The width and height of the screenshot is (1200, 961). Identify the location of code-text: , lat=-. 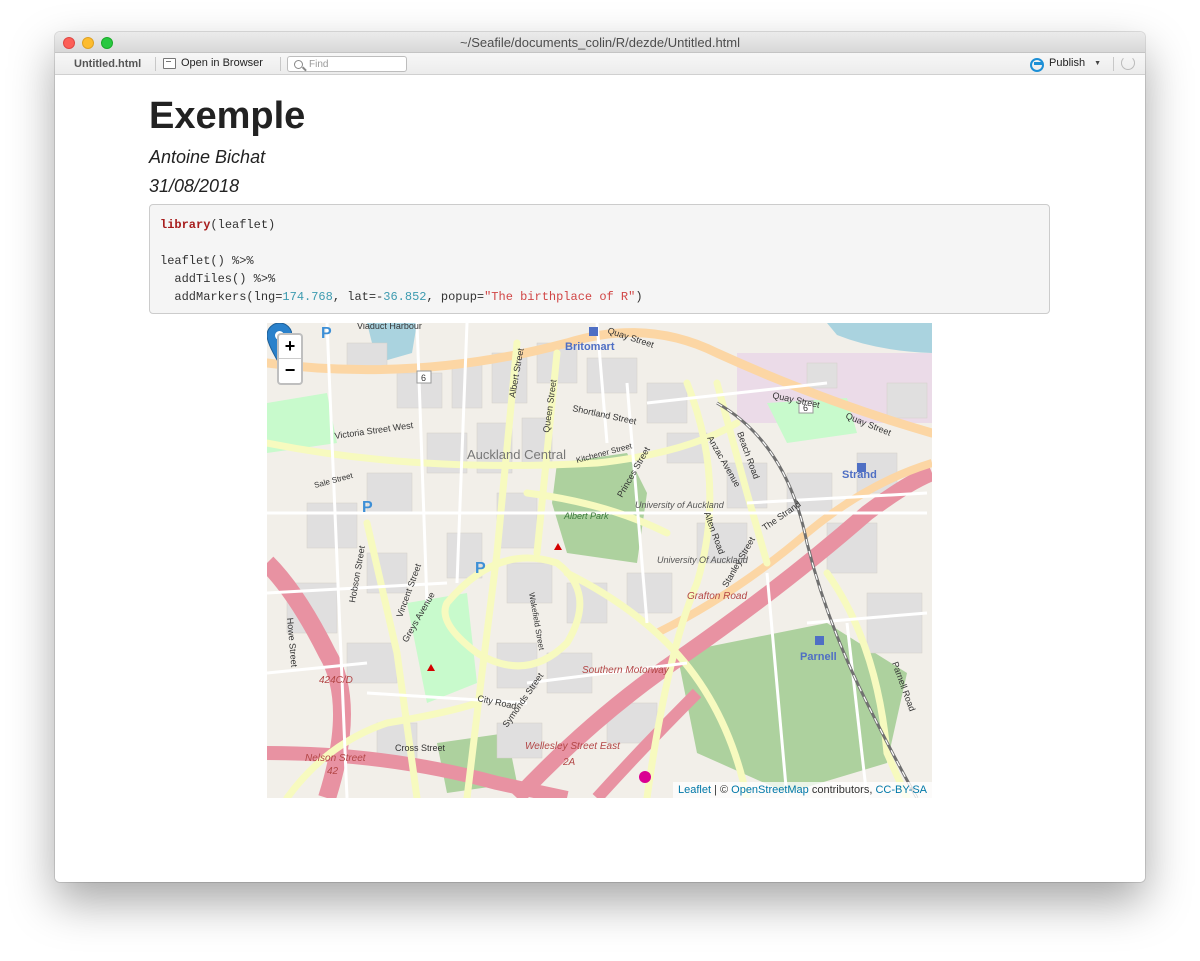
(358, 297).